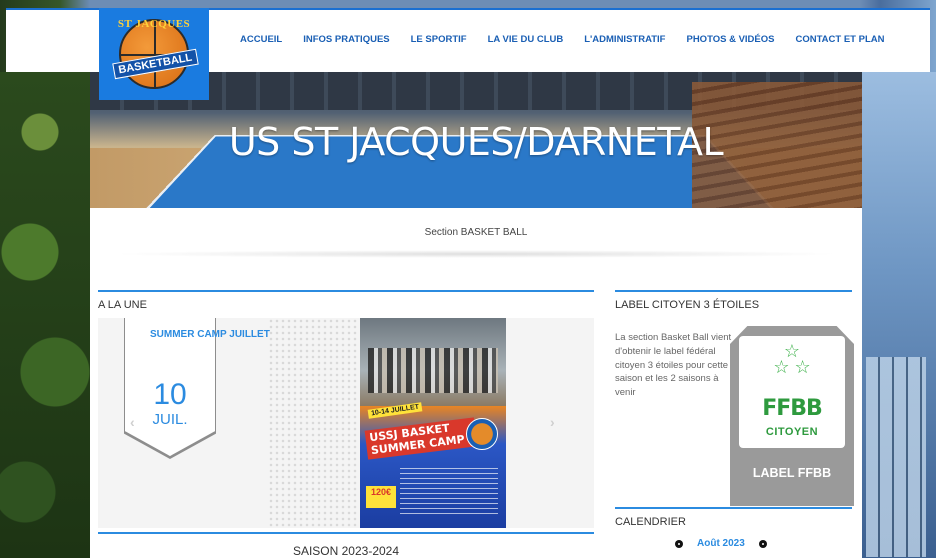 This screenshot has height=558, width=936. What do you see at coordinates (839, 39) in the screenshot?
I see `nav-item-contact-plan: CONTACT ET PLAN` at bounding box center [839, 39].